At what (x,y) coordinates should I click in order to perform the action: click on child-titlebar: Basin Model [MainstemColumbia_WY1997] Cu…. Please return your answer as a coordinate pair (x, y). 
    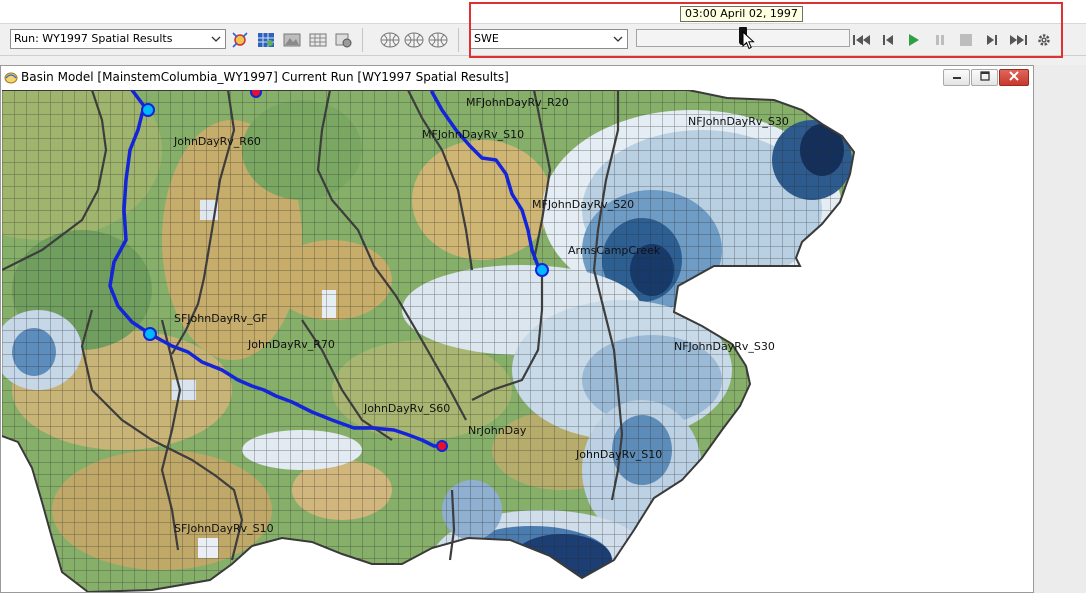
    Looking at the image, I should click on (517, 77).